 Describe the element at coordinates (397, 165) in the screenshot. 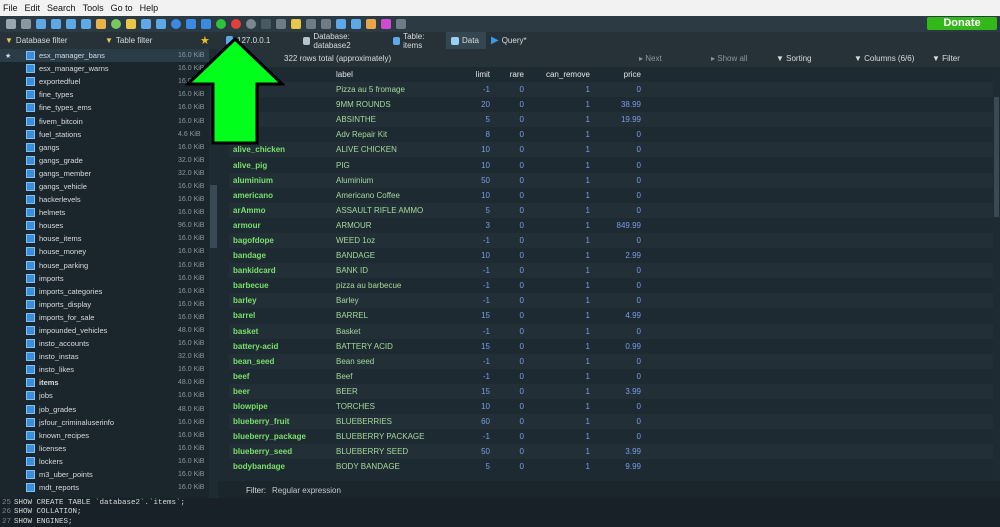

I see `cell-label: PIG` at that location.